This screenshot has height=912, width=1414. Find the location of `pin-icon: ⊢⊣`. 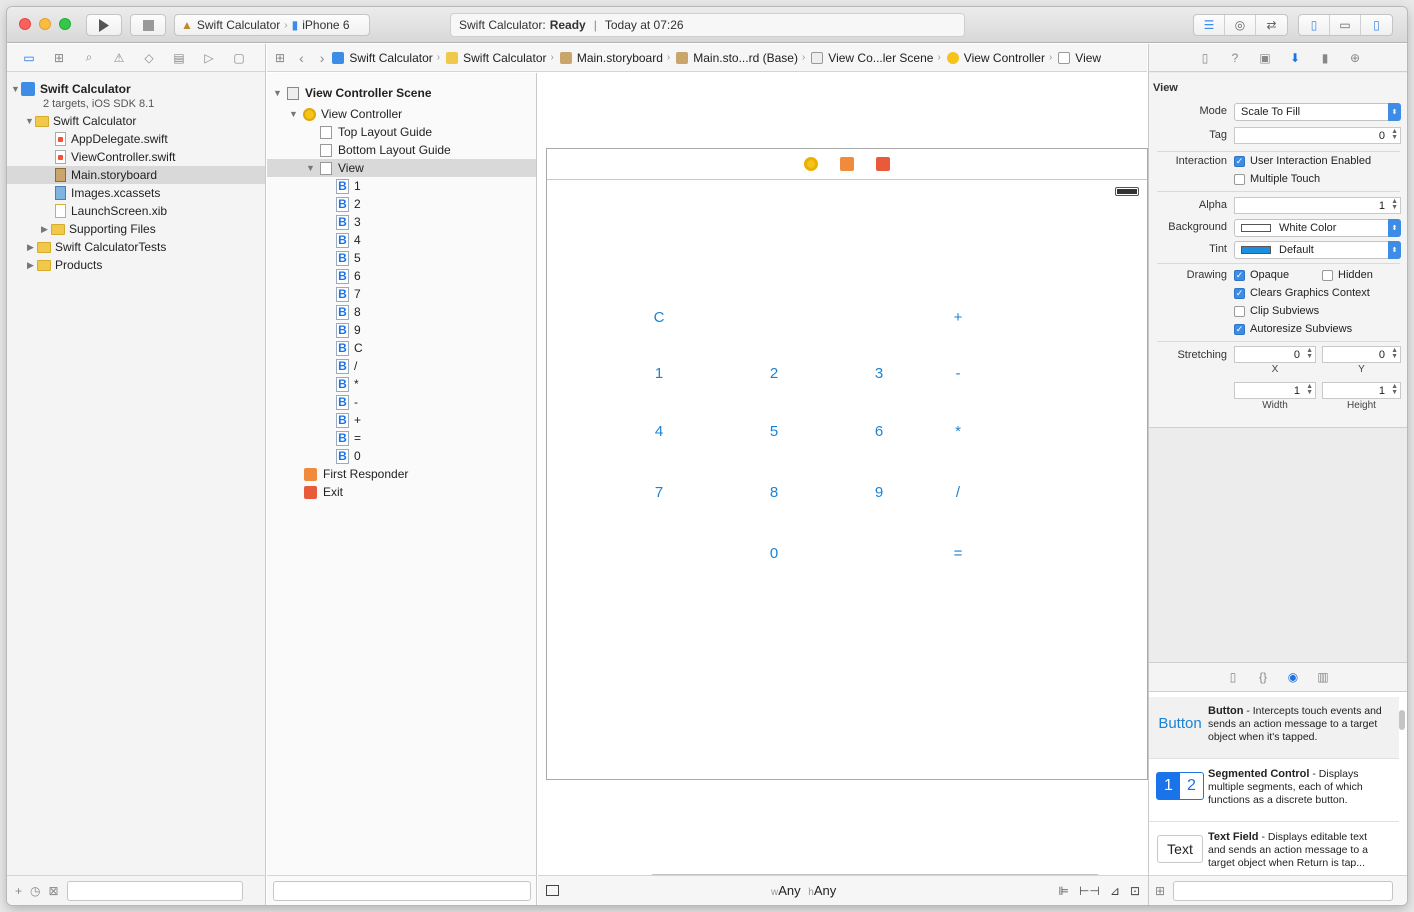

pin-icon: ⊢⊣ is located at coordinates (1089, 891).